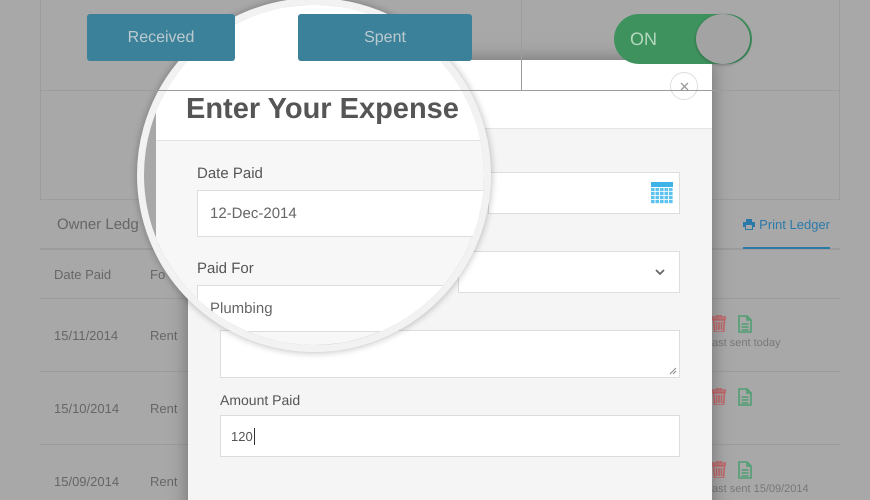 The image size is (870, 500). What do you see at coordinates (660, 272) in the screenshot?
I see `chevron-down-icon` at bounding box center [660, 272].